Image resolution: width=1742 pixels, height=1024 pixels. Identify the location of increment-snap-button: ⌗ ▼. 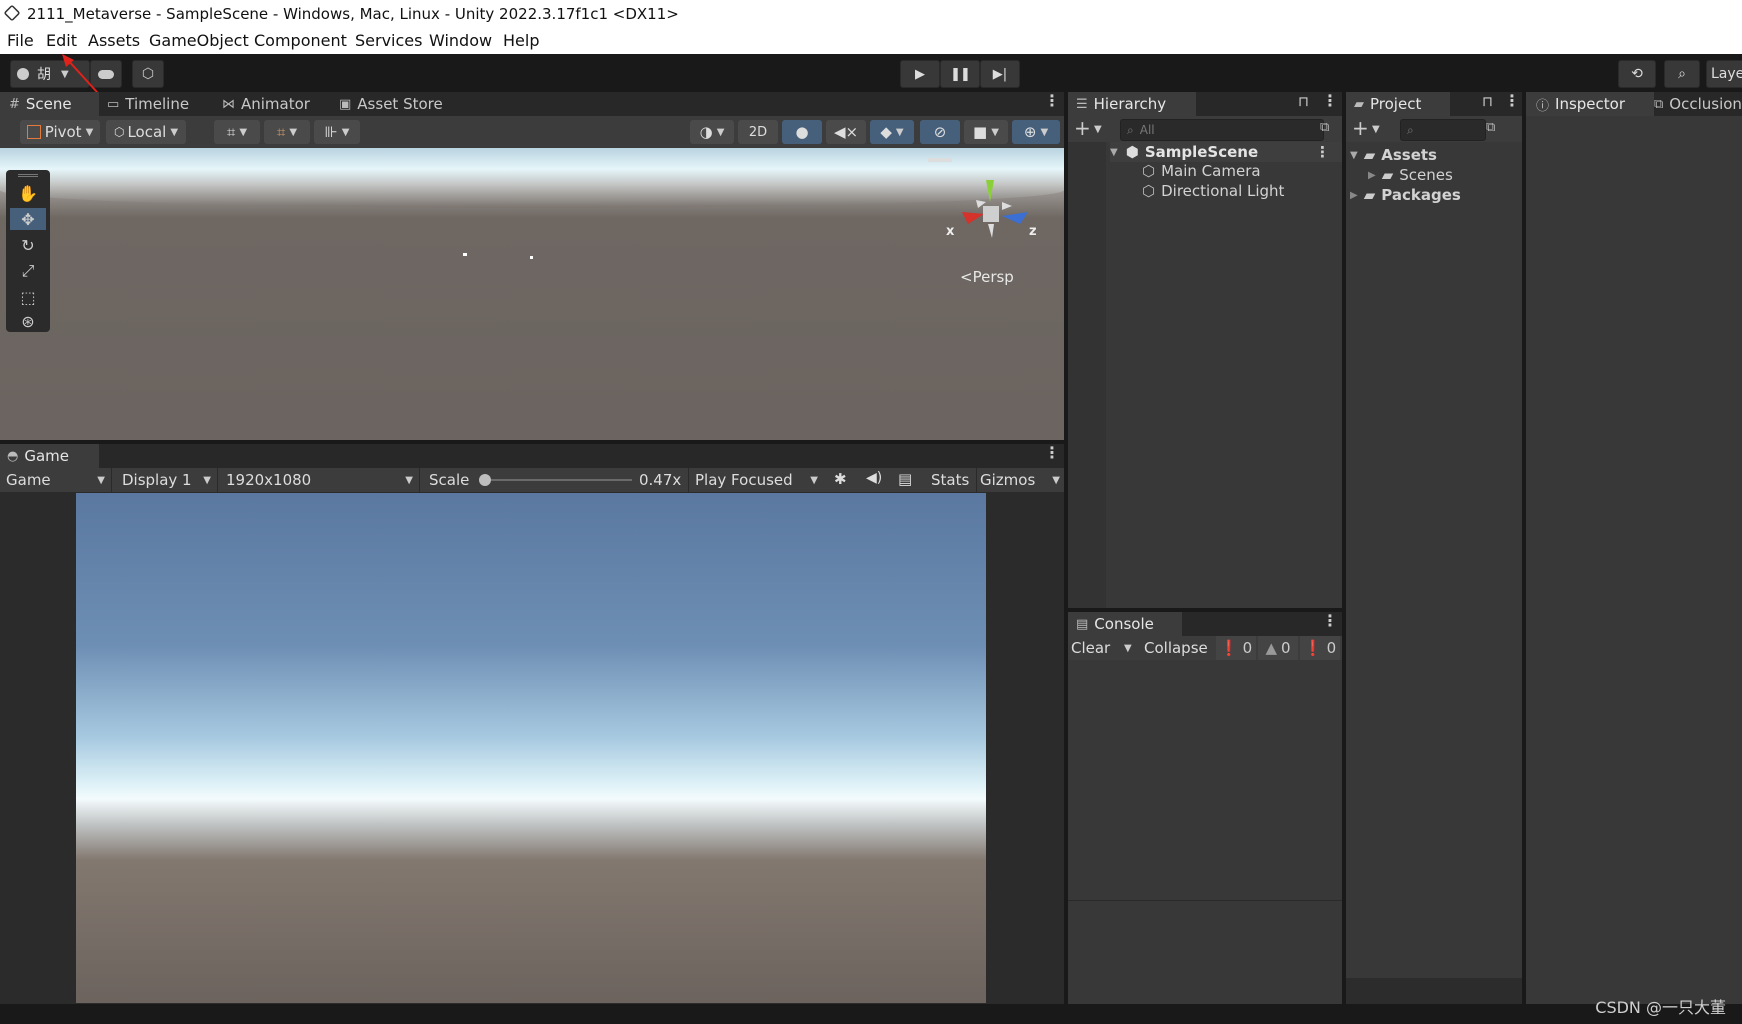
(287, 132).